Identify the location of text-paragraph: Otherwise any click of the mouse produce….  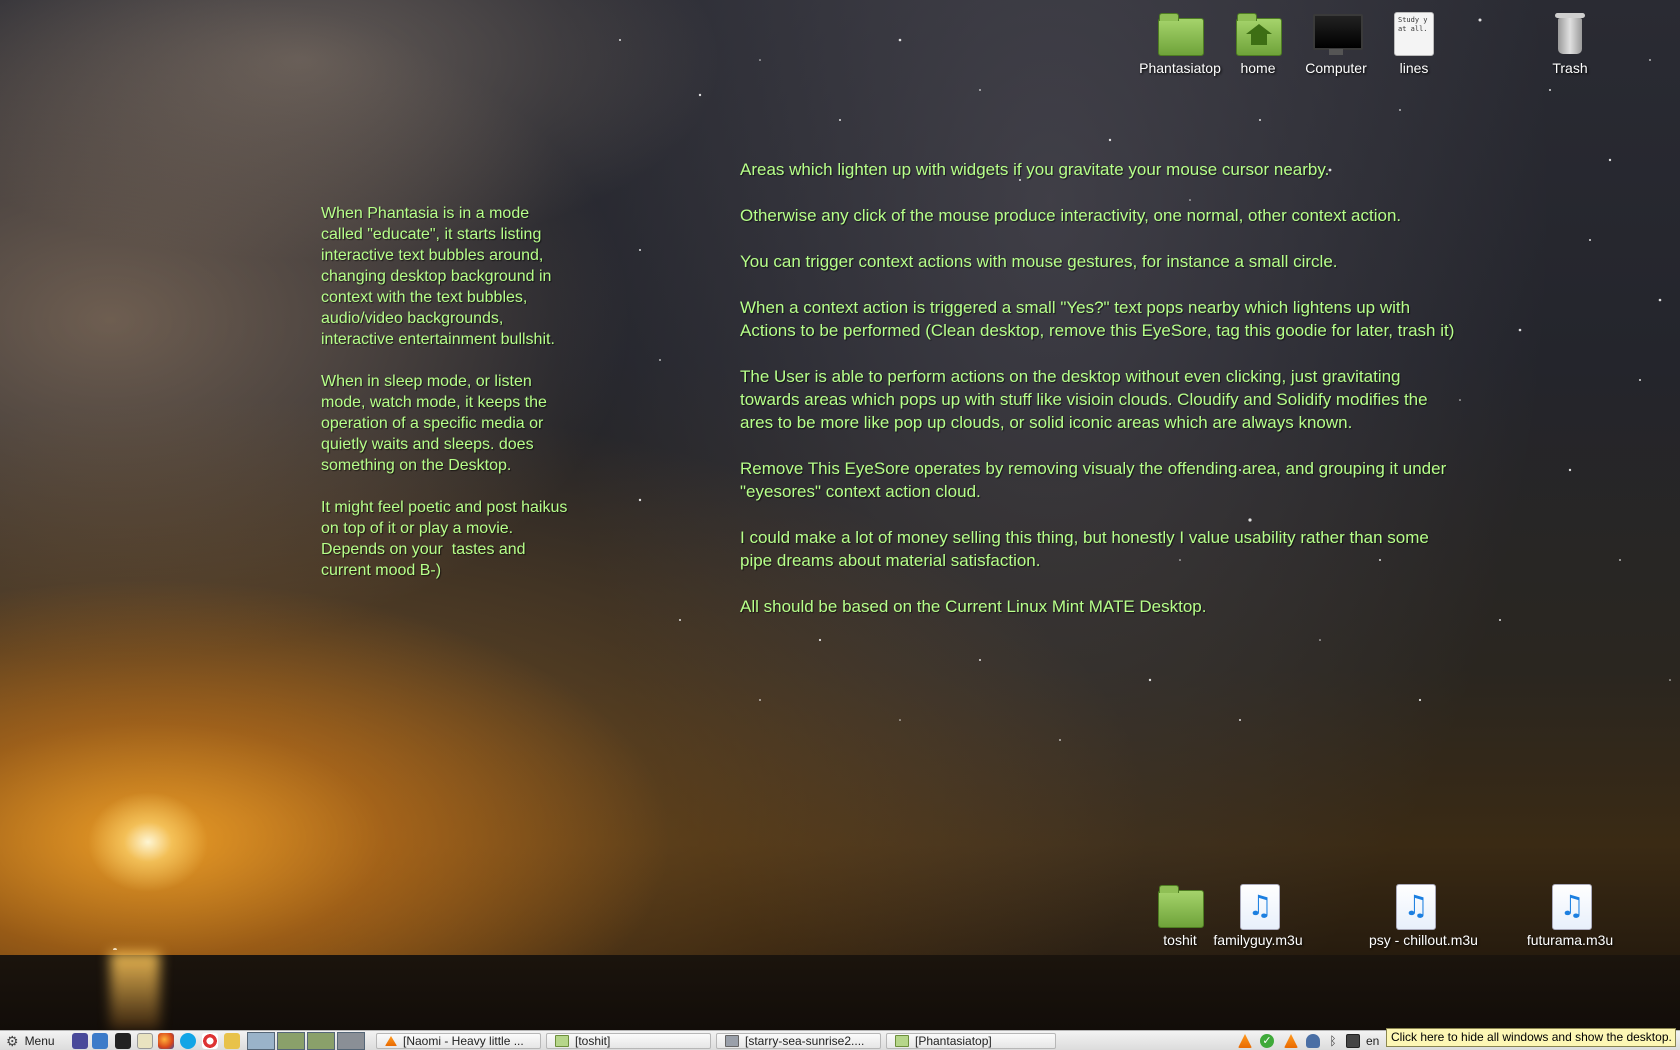
(1071, 215).